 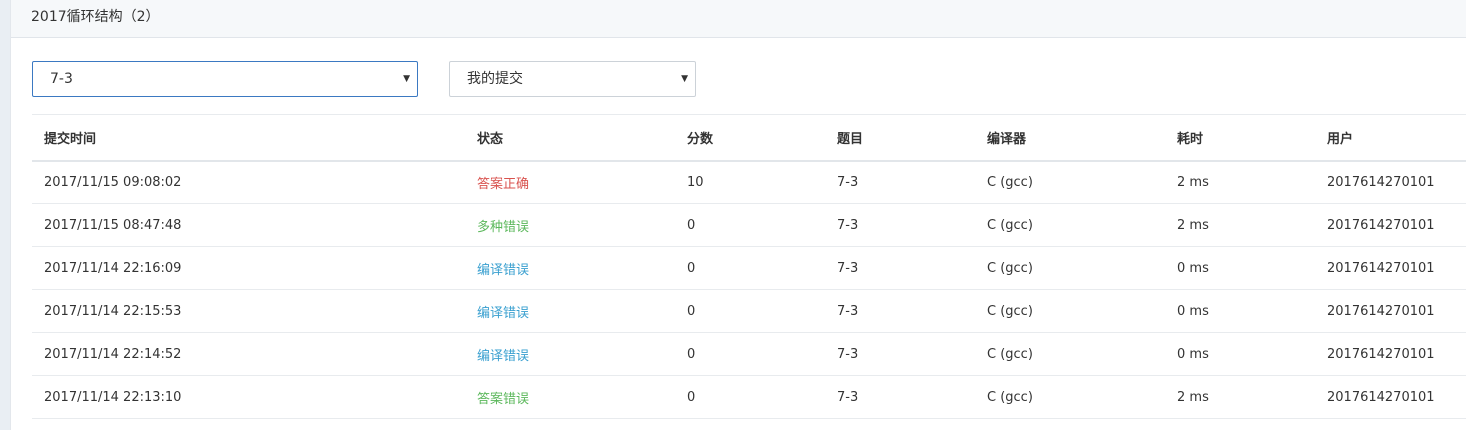 I want to click on page-title: 2017循环结构（2）, so click(x=95, y=17).